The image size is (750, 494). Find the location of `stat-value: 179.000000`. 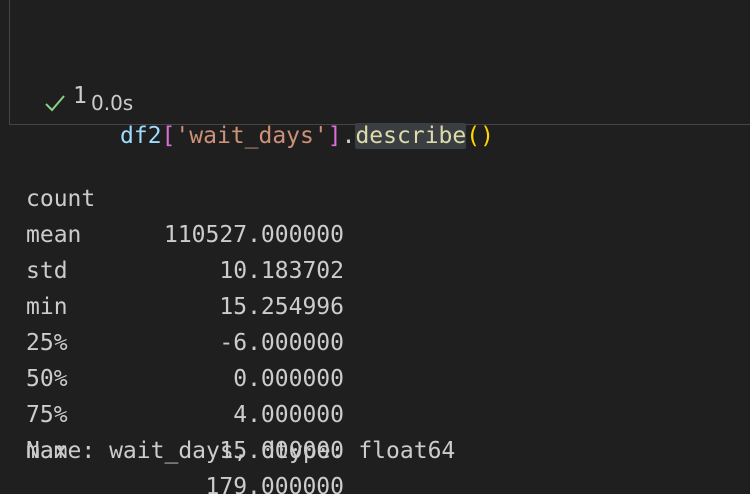

stat-value: 179.000000 is located at coordinates (274, 484).